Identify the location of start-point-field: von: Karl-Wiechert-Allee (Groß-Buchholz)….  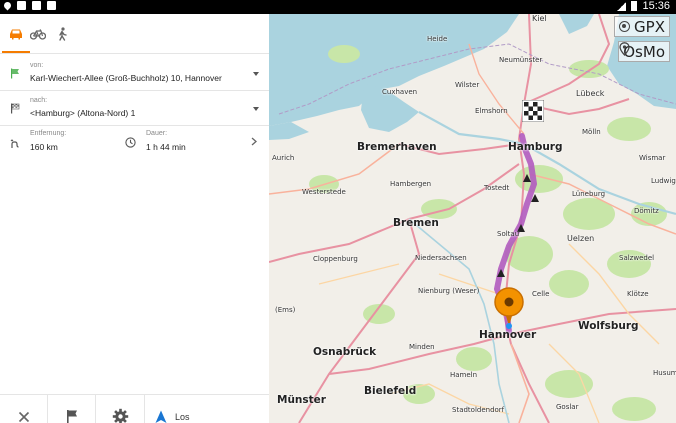
(134, 73).